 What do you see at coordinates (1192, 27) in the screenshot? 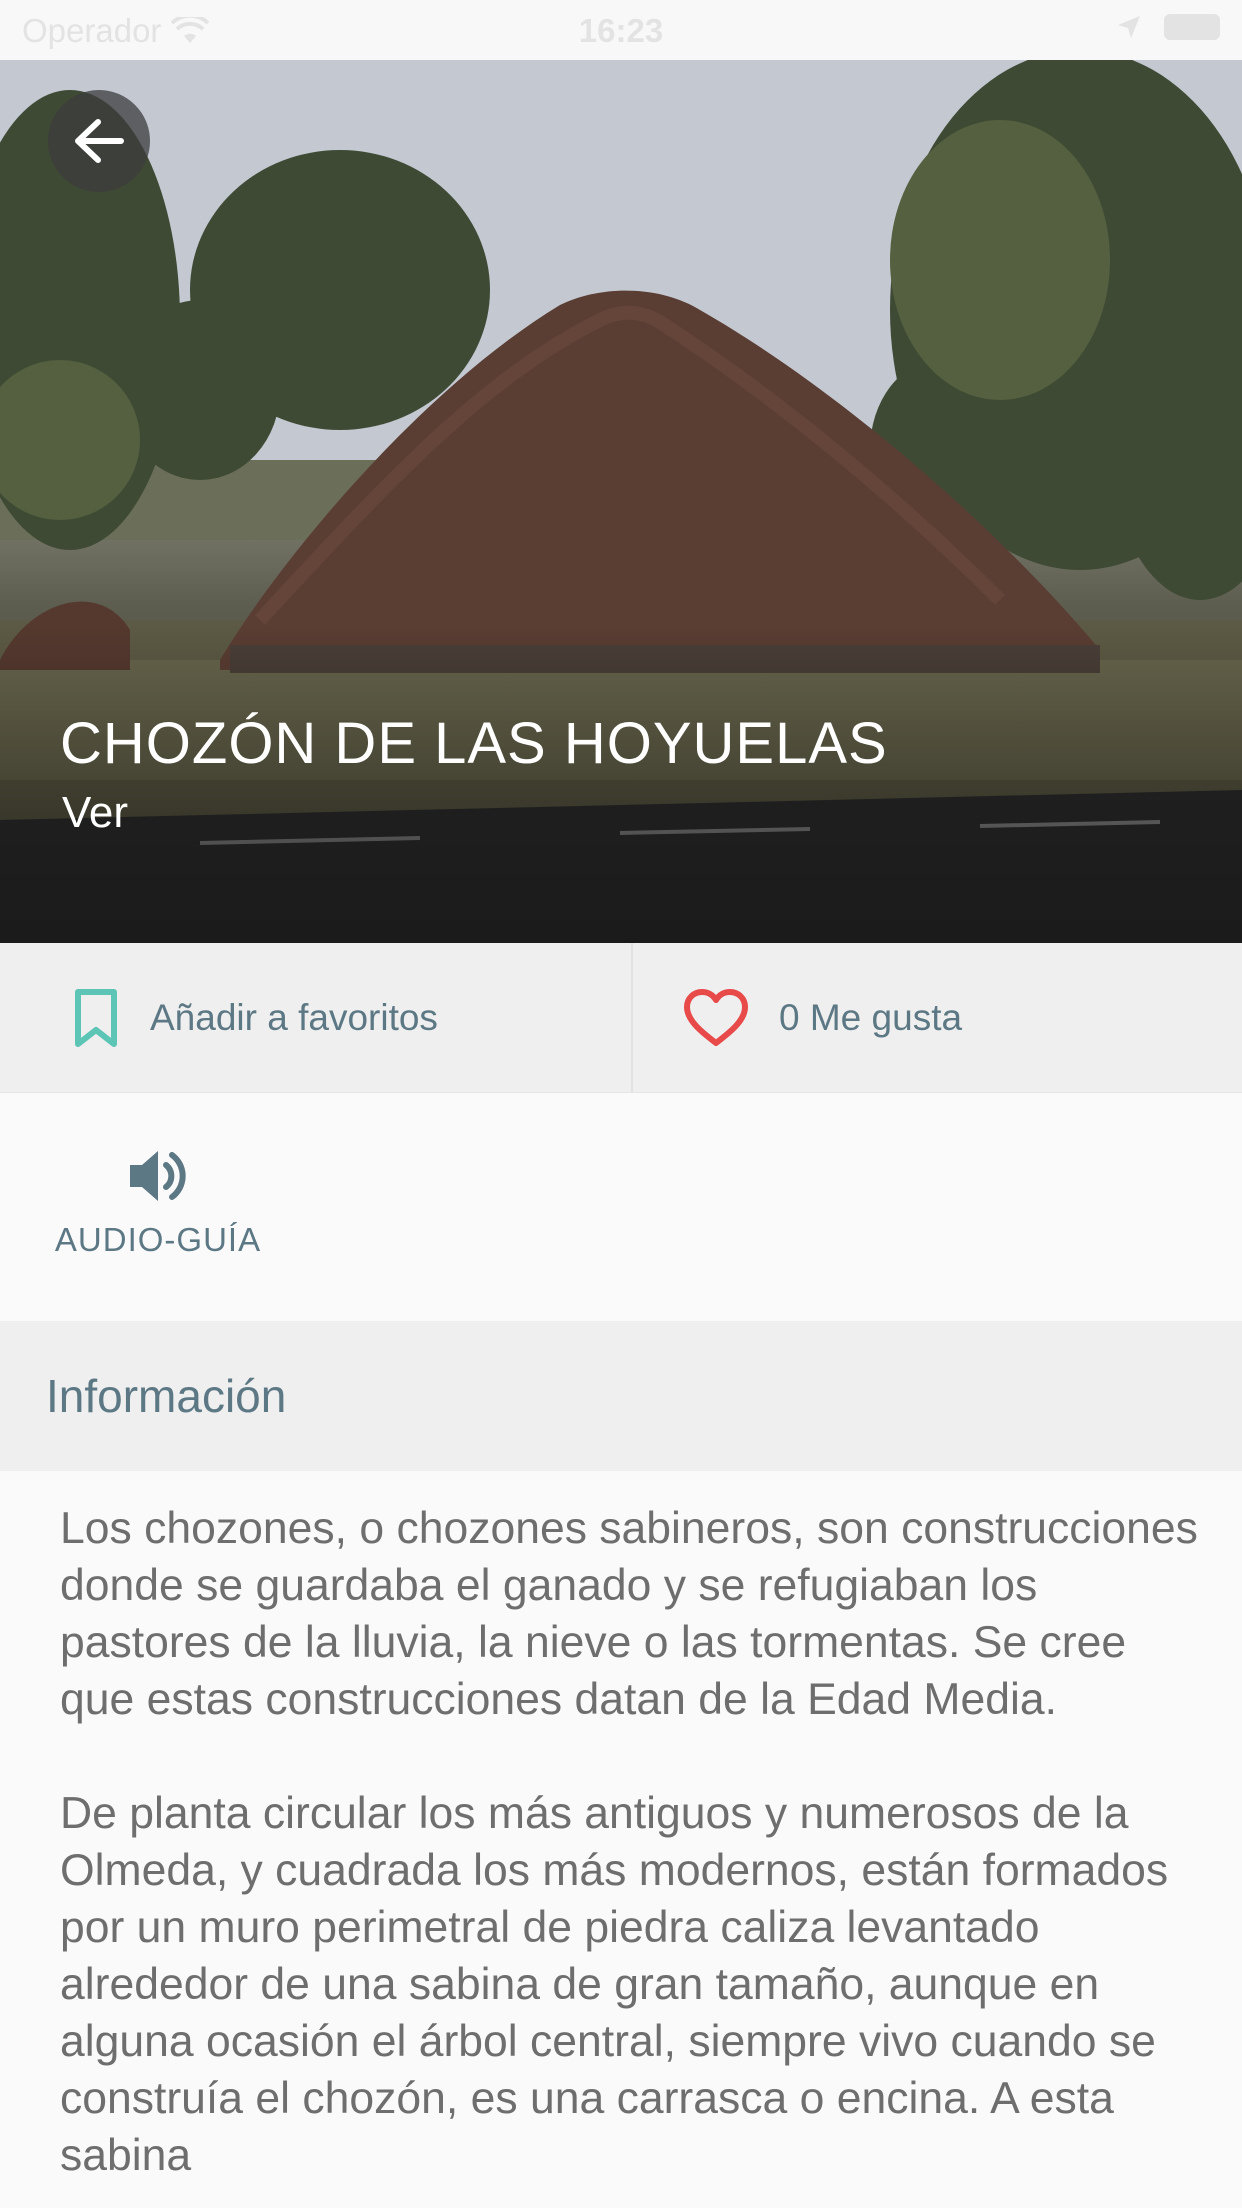
I see `battery-icon` at bounding box center [1192, 27].